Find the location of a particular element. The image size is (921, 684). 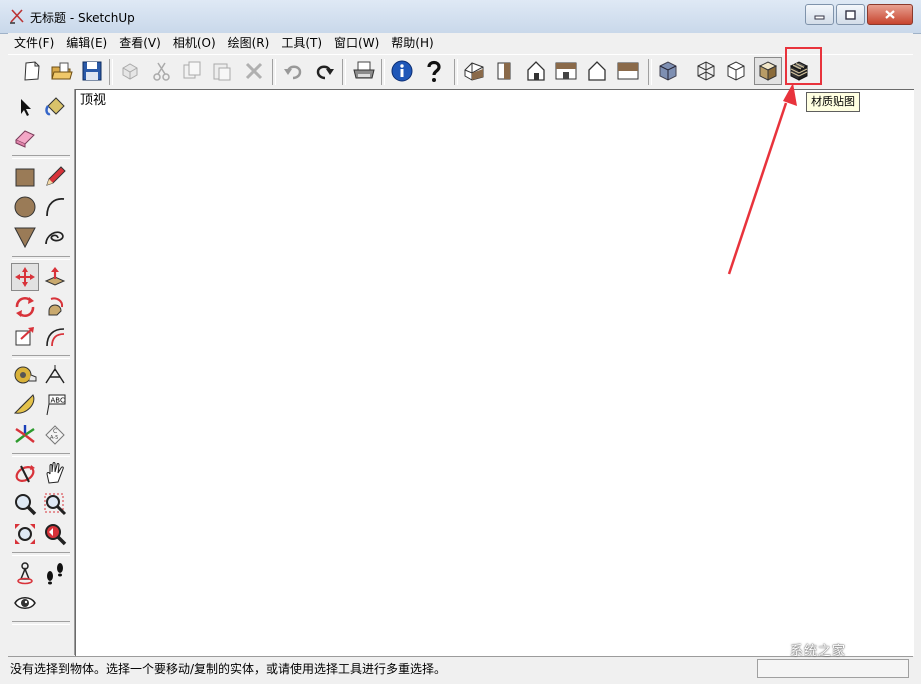

rectangle-tool-button is located at coordinates (25, 177).